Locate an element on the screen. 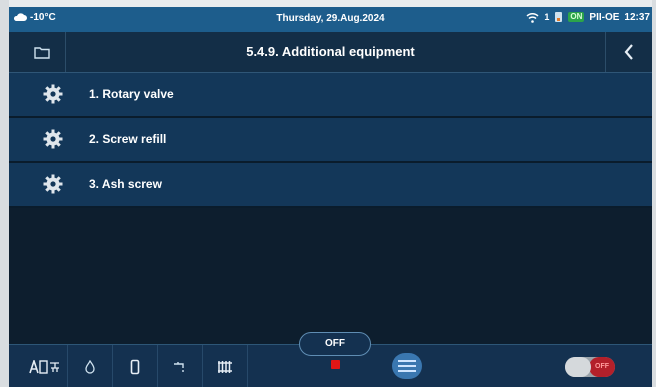 Image resolution: width=656 pixels, height=387 pixels. wifi-icon is located at coordinates (532, 17).